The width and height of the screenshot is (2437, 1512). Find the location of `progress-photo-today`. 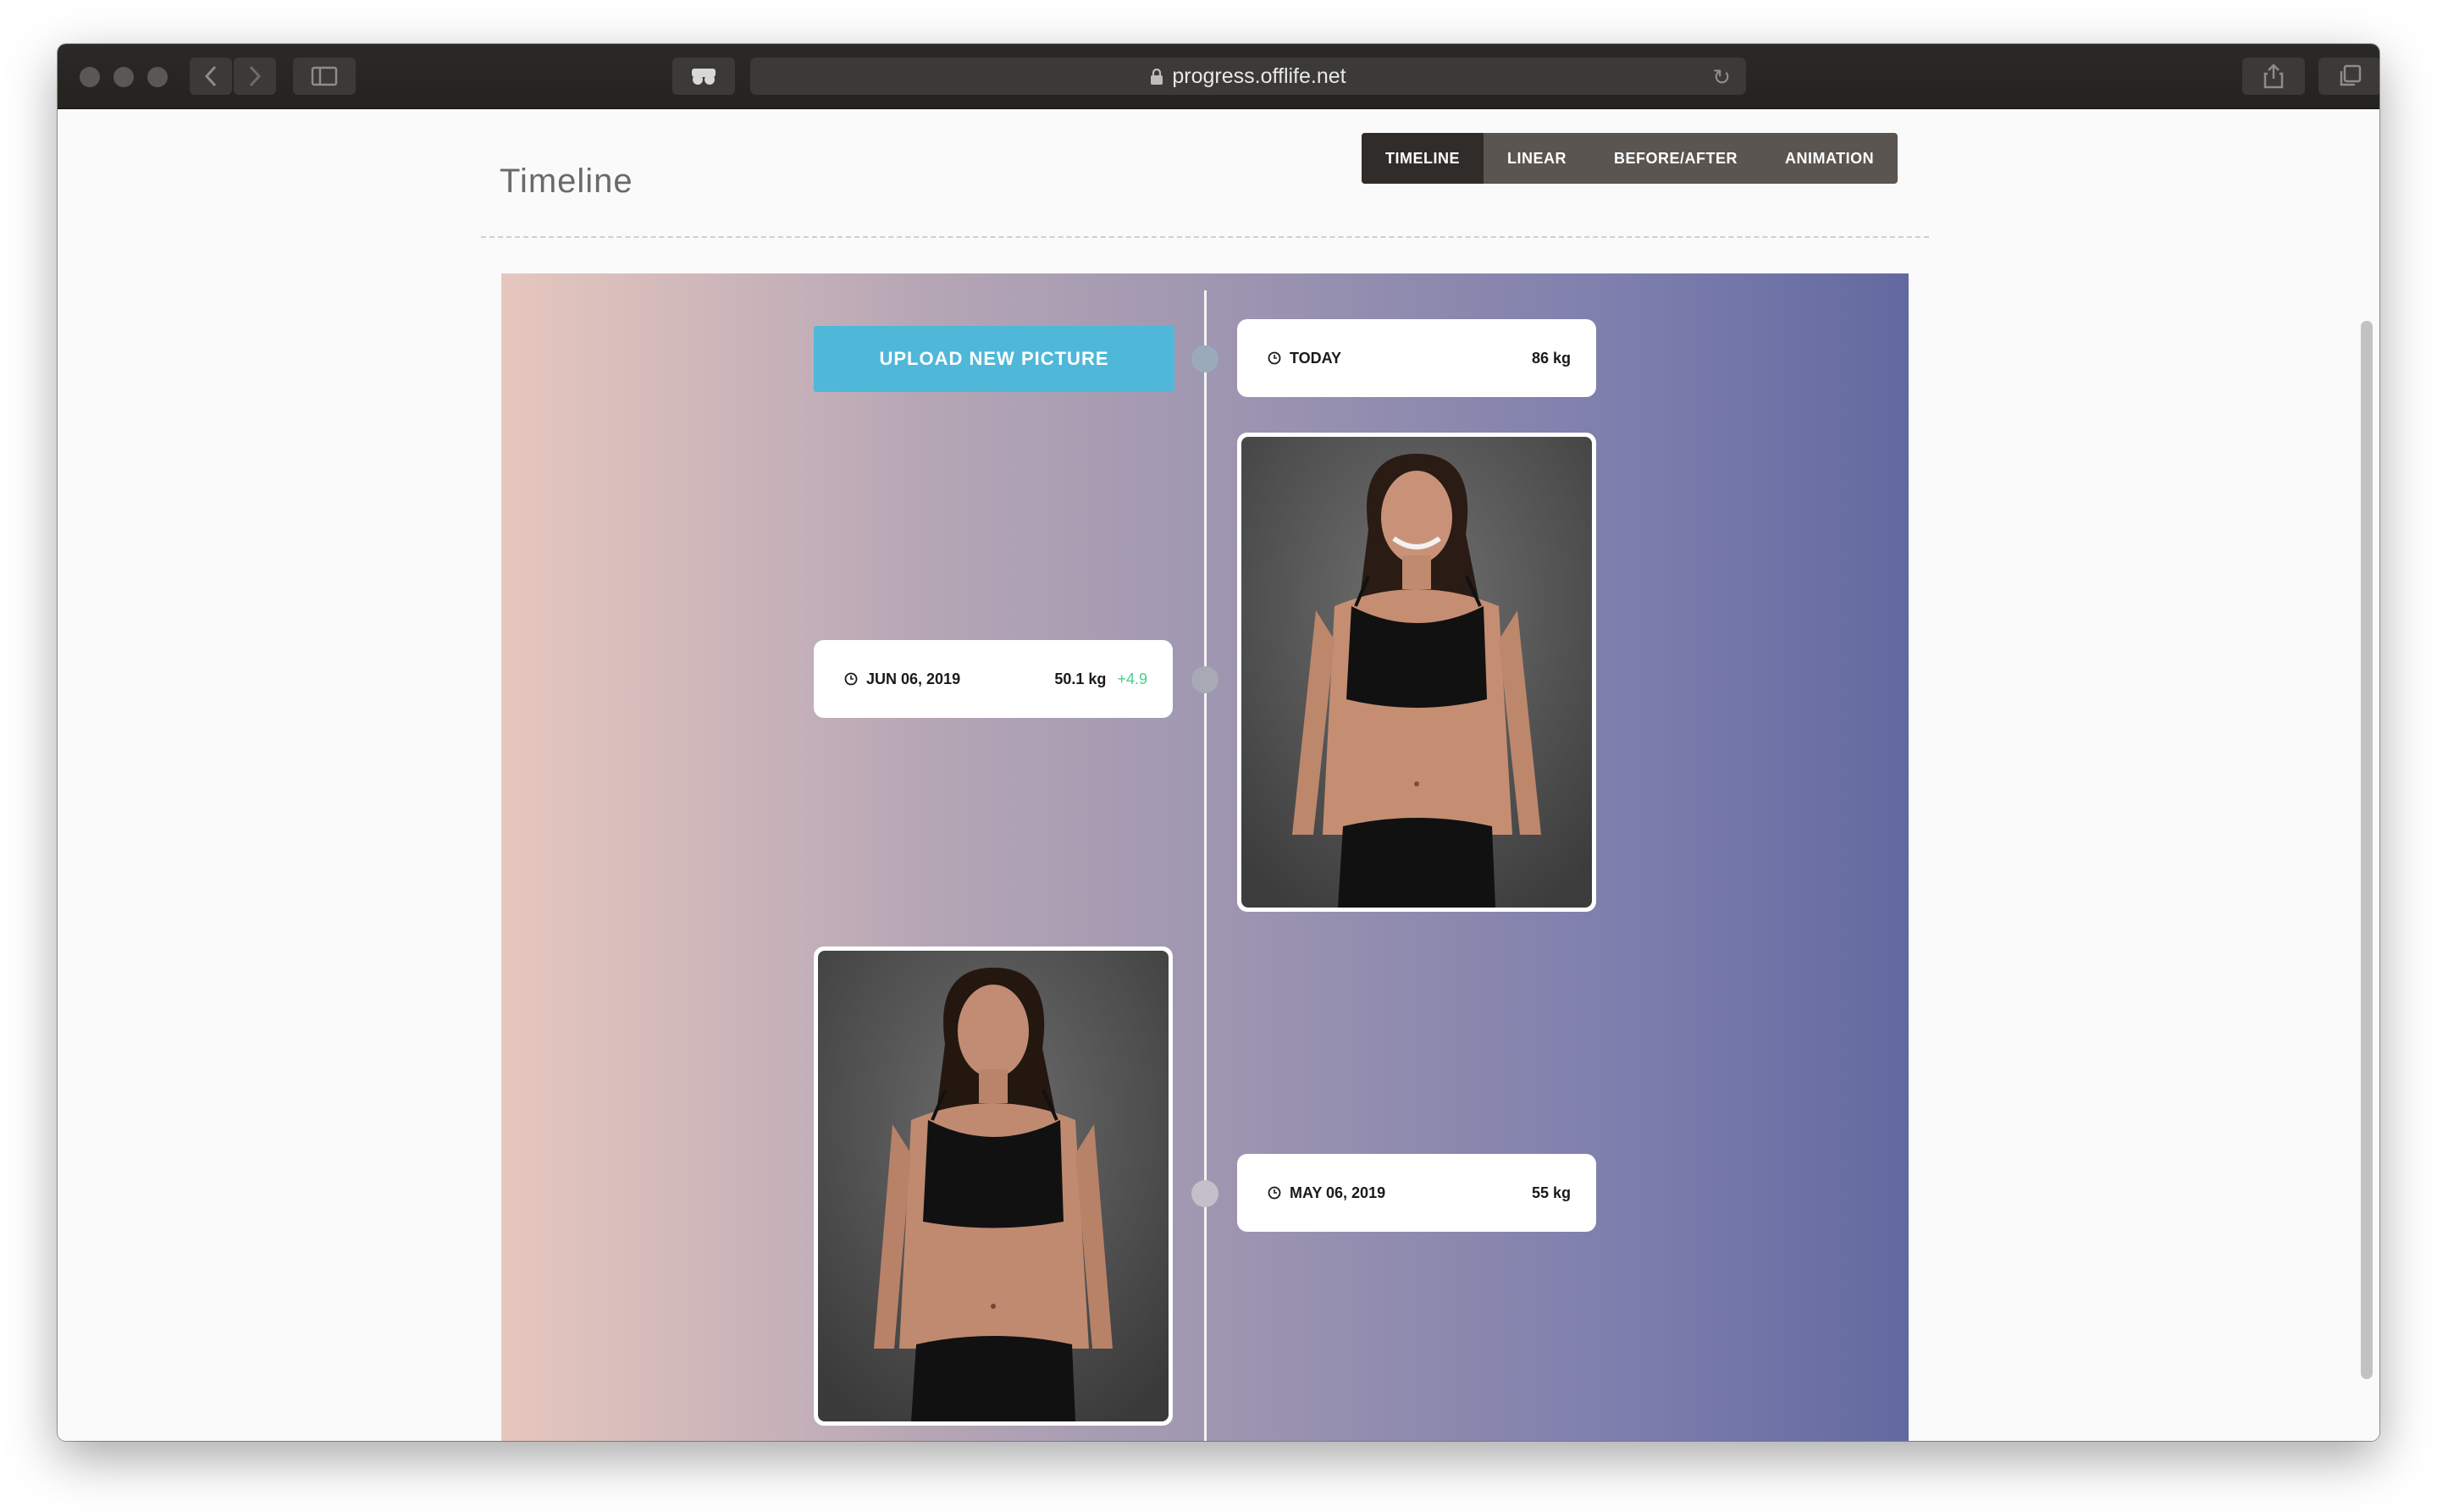

progress-photo-today is located at coordinates (1416, 672).